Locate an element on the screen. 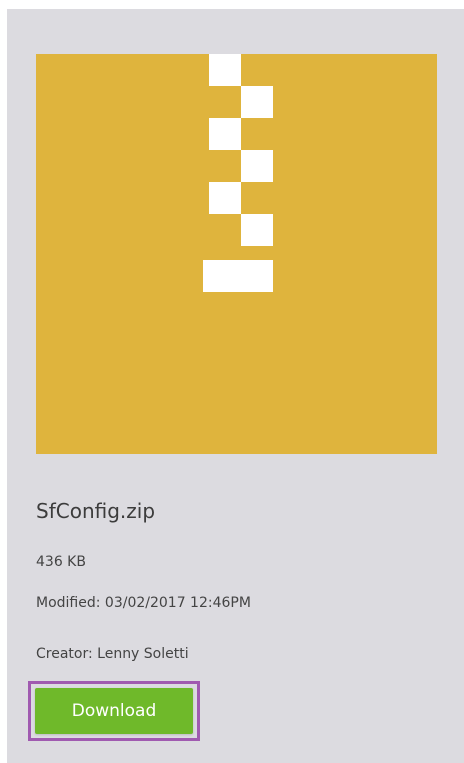  file-name: SfConfig.zip is located at coordinates (96, 511).